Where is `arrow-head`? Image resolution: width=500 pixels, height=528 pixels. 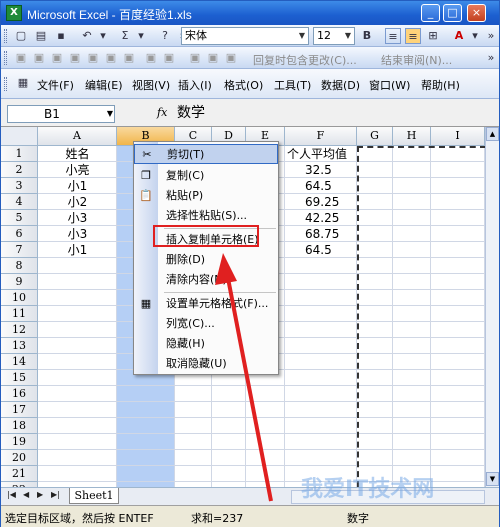 arrow-head is located at coordinates (226, 269).